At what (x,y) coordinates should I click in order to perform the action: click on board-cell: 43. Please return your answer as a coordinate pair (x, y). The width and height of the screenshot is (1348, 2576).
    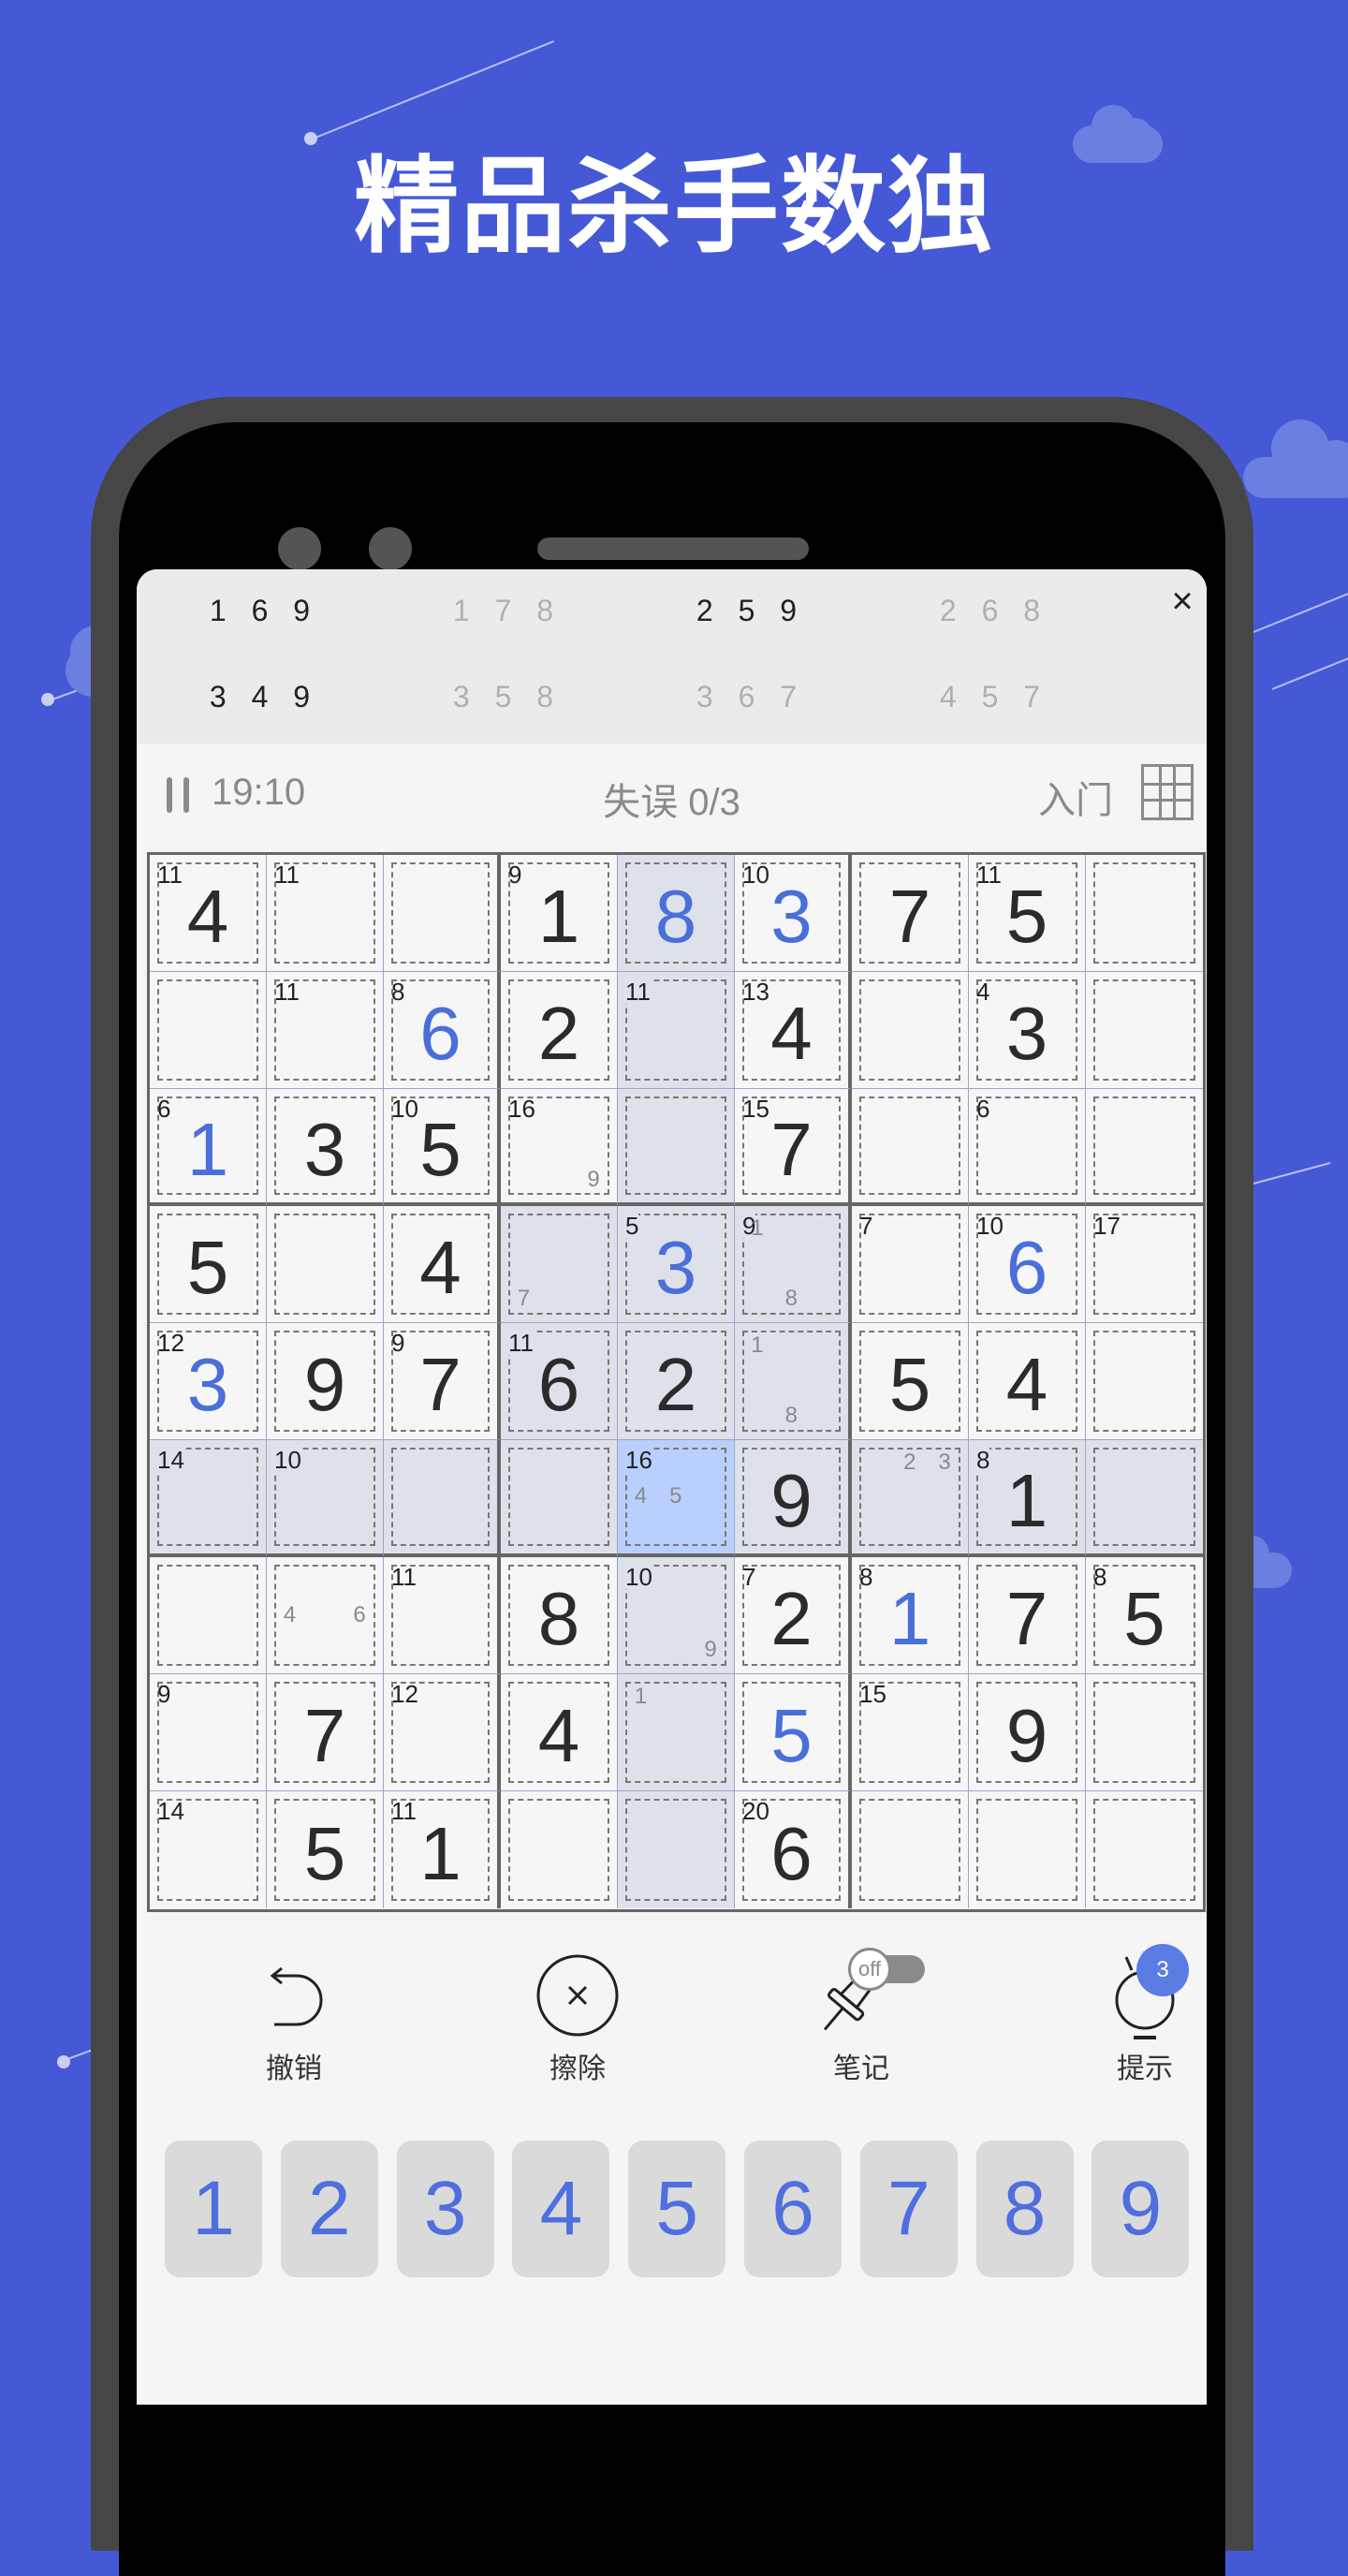
    Looking at the image, I should click on (1027, 1030).